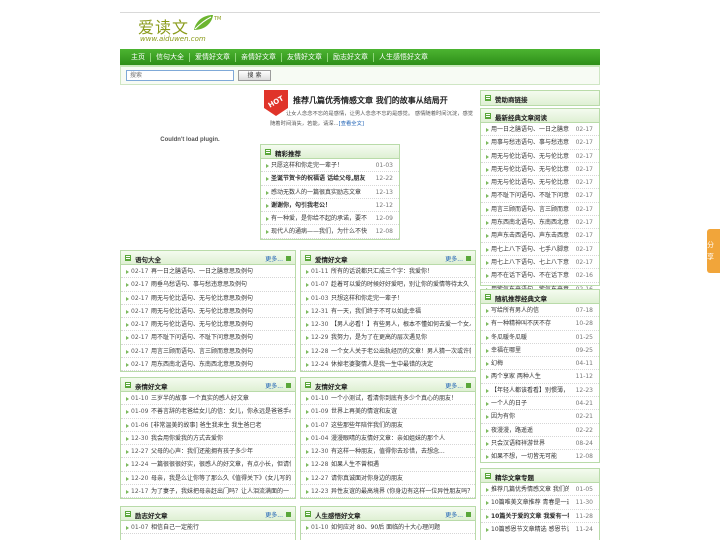  I want to click on item-title: 夜漫漫，路遥遥, so click(530, 430).